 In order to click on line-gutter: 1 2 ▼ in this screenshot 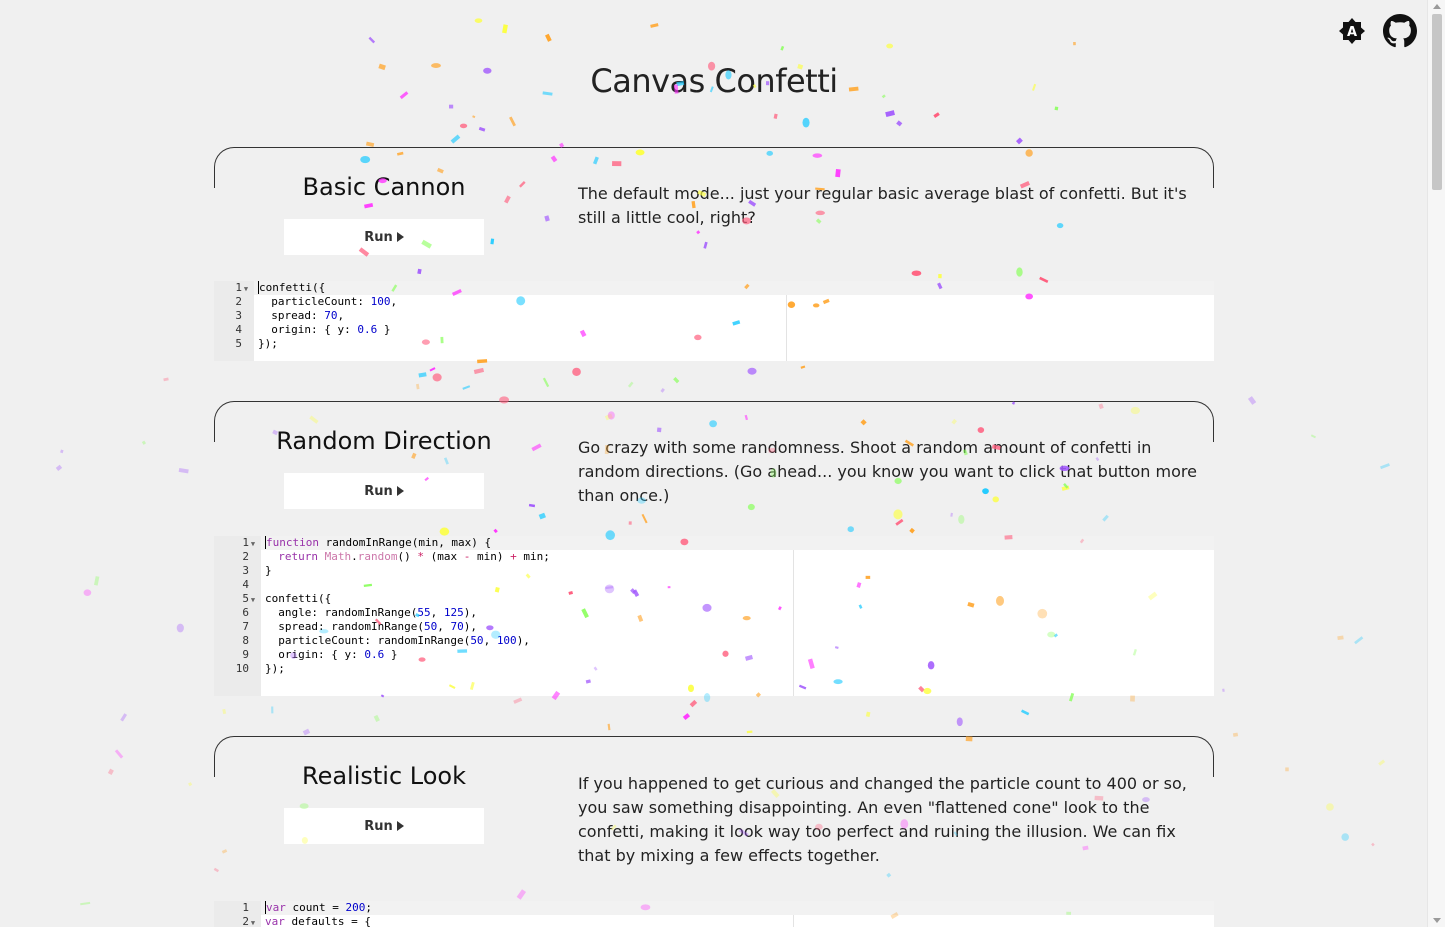, I will do `click(237, 914)`.